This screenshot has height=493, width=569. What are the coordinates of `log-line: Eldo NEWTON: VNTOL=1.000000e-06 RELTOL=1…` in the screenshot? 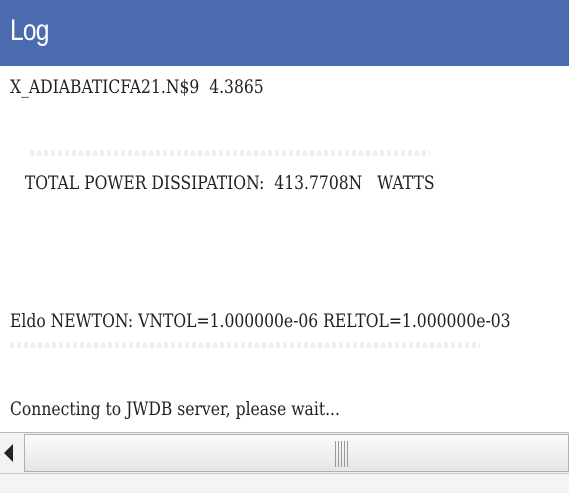 It's located at (260, 321).